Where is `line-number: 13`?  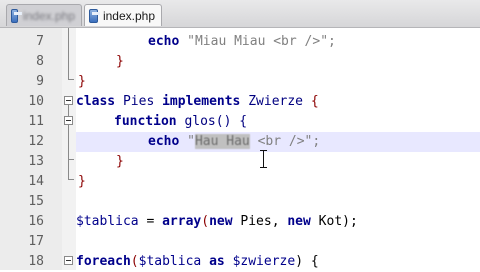
line-number: 13 is located at coordinates (36, 161).